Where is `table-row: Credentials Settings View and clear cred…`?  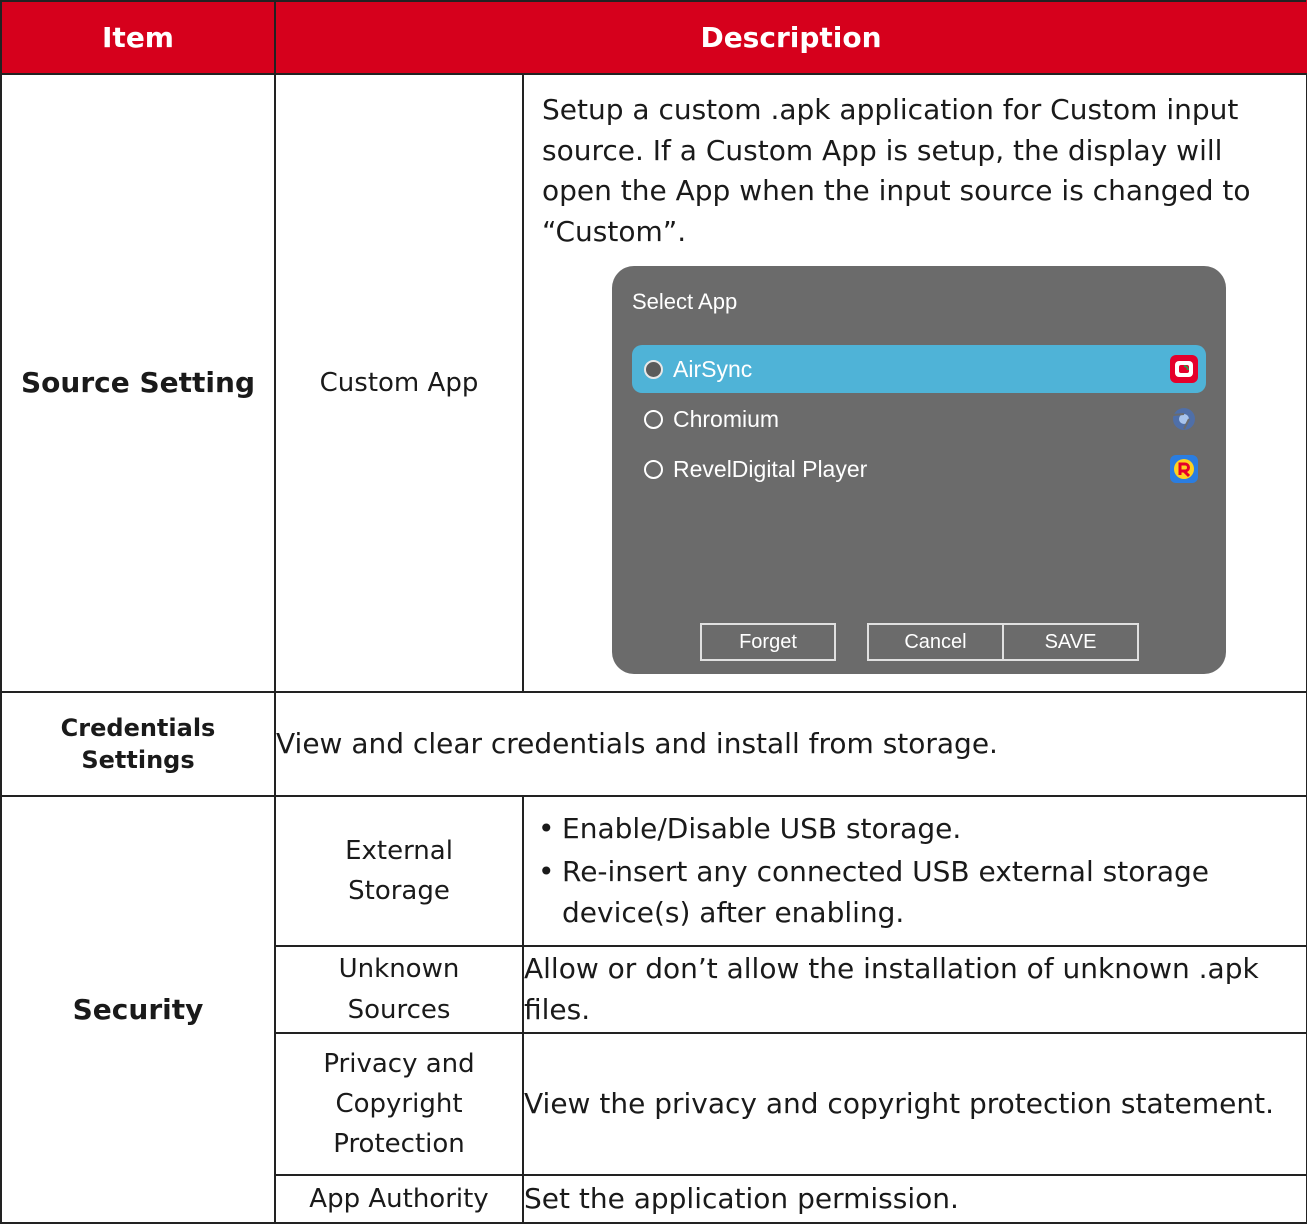
table-row: Credentials Settings View and clear cred… is located at coordinates (653, 744).